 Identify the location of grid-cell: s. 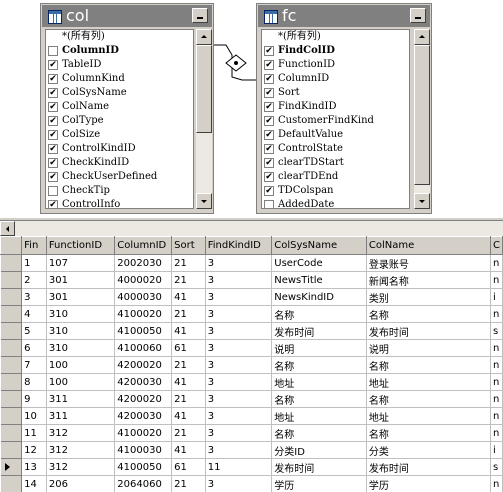
(496, 467).